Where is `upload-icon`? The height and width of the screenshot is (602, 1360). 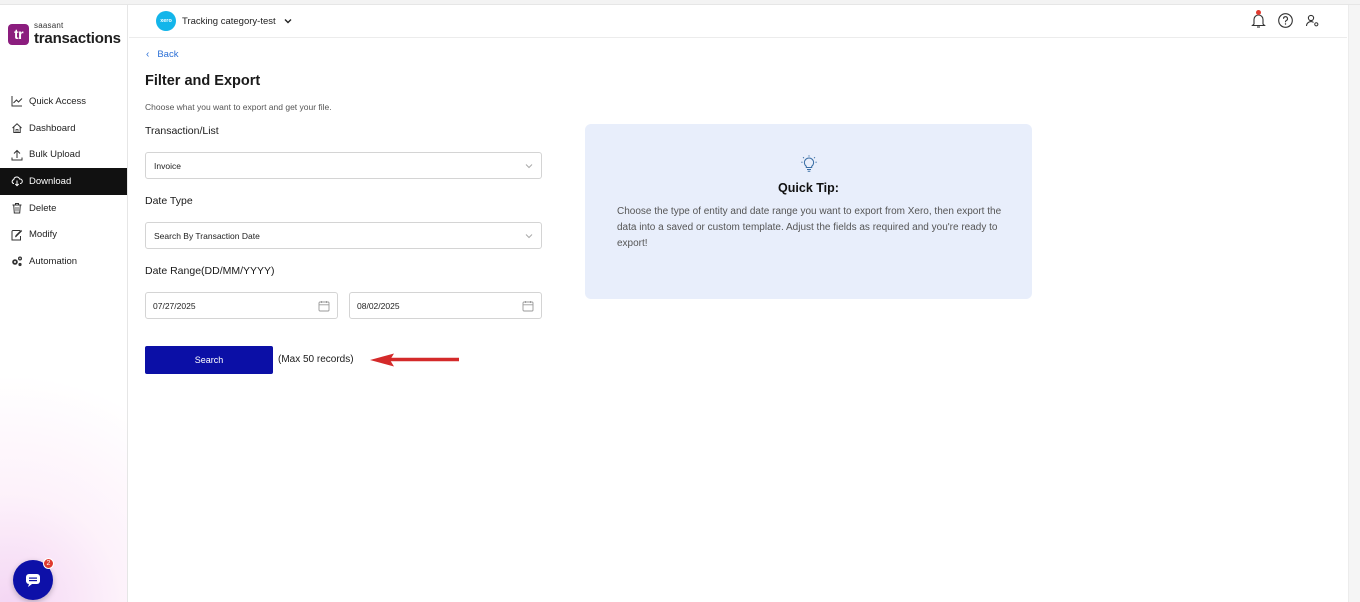
upload-icon is located at coordinates (17, 155).